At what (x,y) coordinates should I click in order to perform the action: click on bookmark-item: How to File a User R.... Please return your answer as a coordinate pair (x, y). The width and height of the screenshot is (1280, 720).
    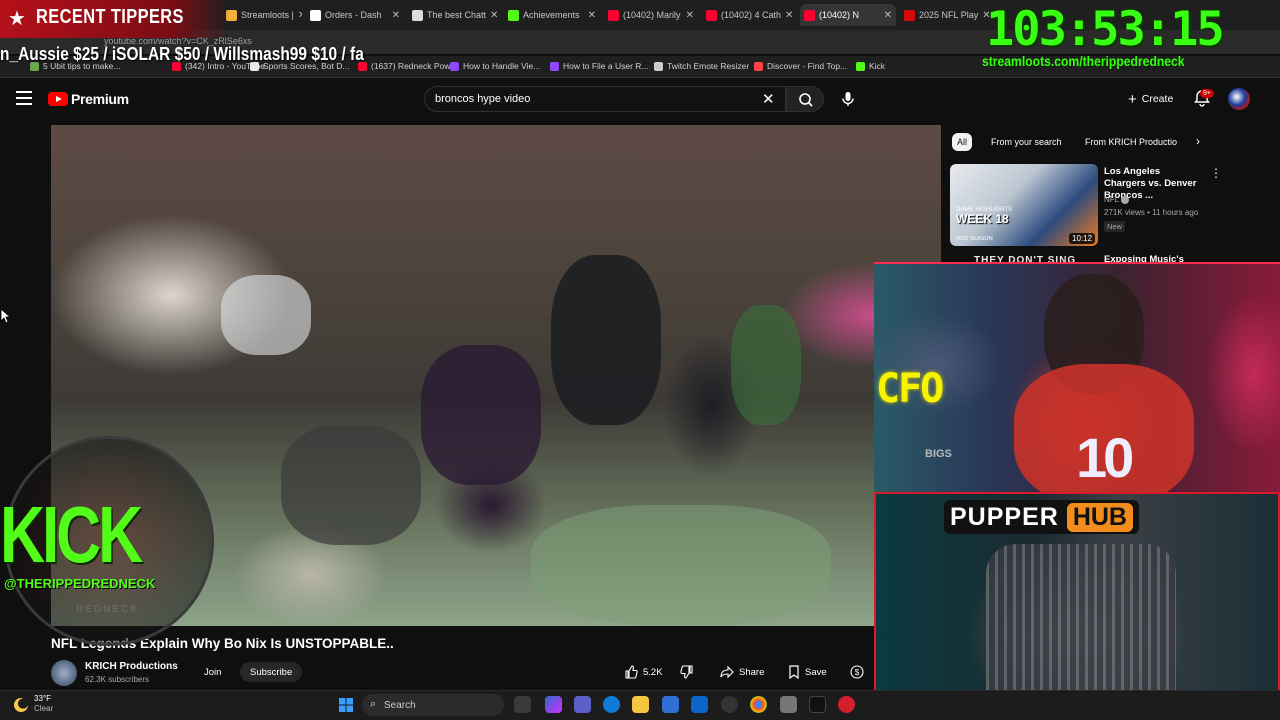
    Looking at the image, I should click on (599, 66).